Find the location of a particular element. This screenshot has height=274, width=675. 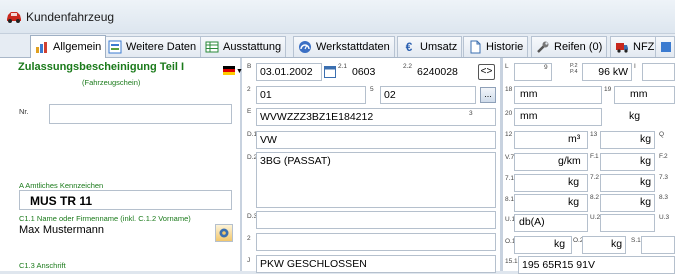

car-app-icon is located at coordinates (14, 17).